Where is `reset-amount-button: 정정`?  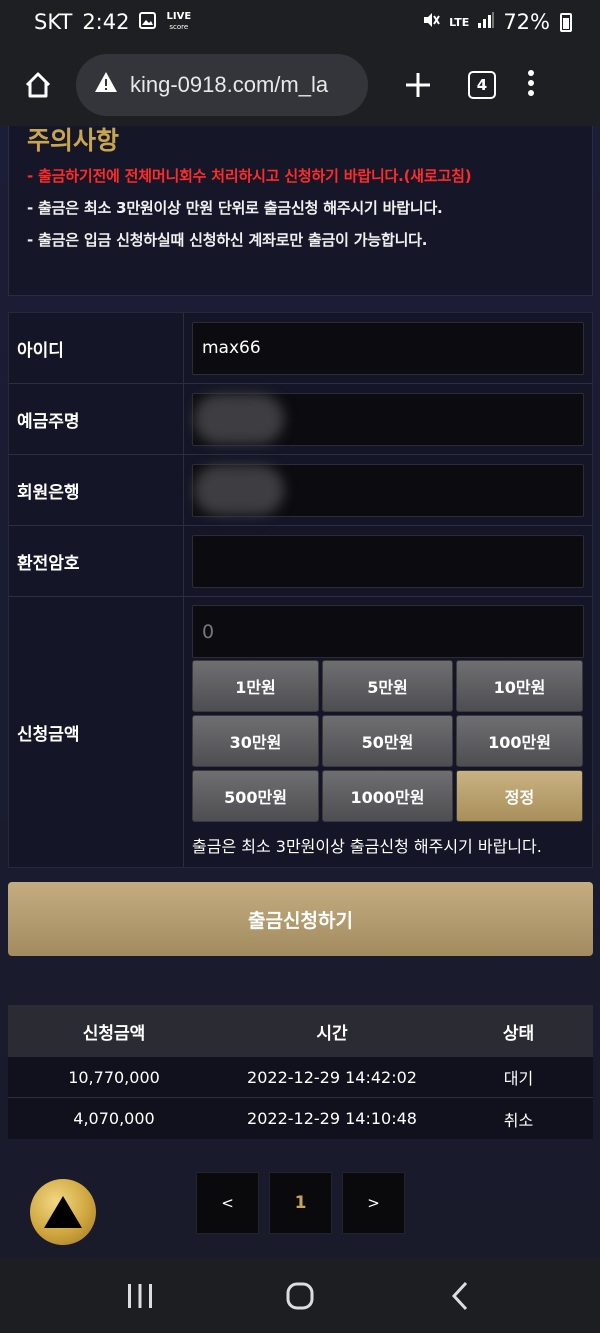
reset-amount-button: 정정 is located at coordinates (519, 796).